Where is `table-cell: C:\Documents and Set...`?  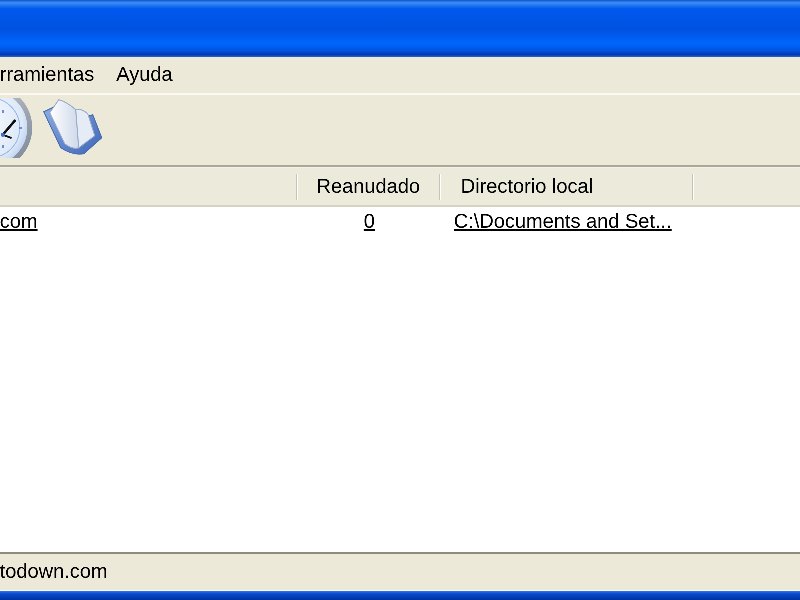
table-cell: C:\Documents and Set... is located at coordinates (563, 222).